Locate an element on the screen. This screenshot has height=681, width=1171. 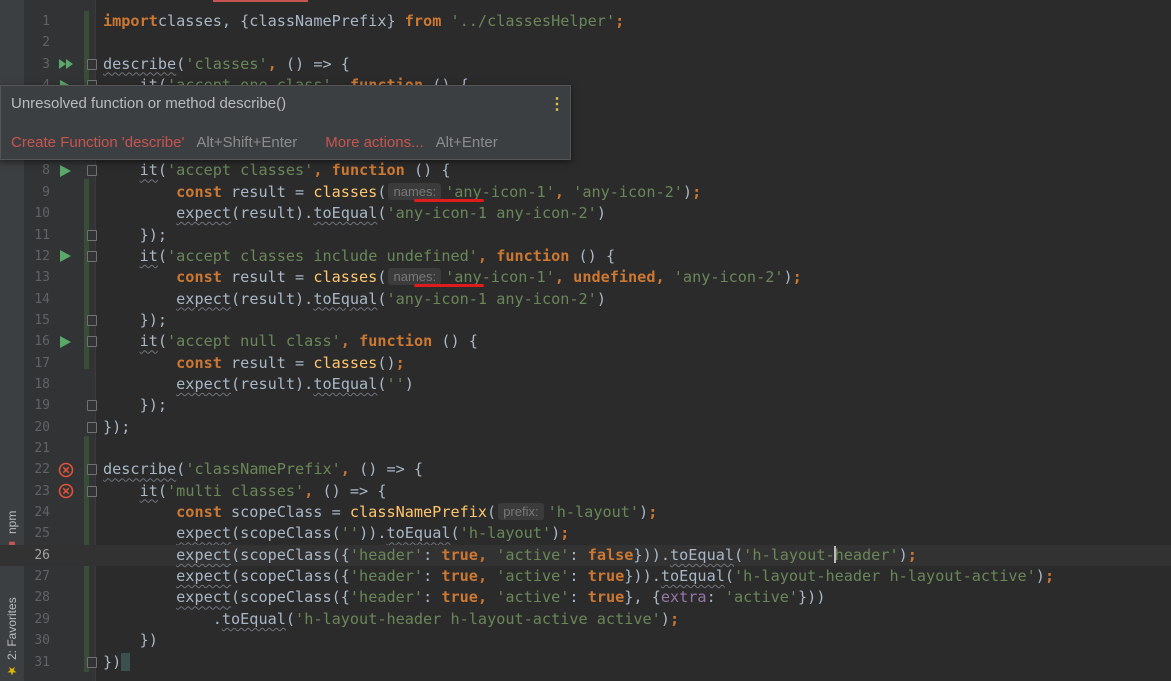
code-line: 8 it('accept classes', function () { is located at coordinates (585, 170).